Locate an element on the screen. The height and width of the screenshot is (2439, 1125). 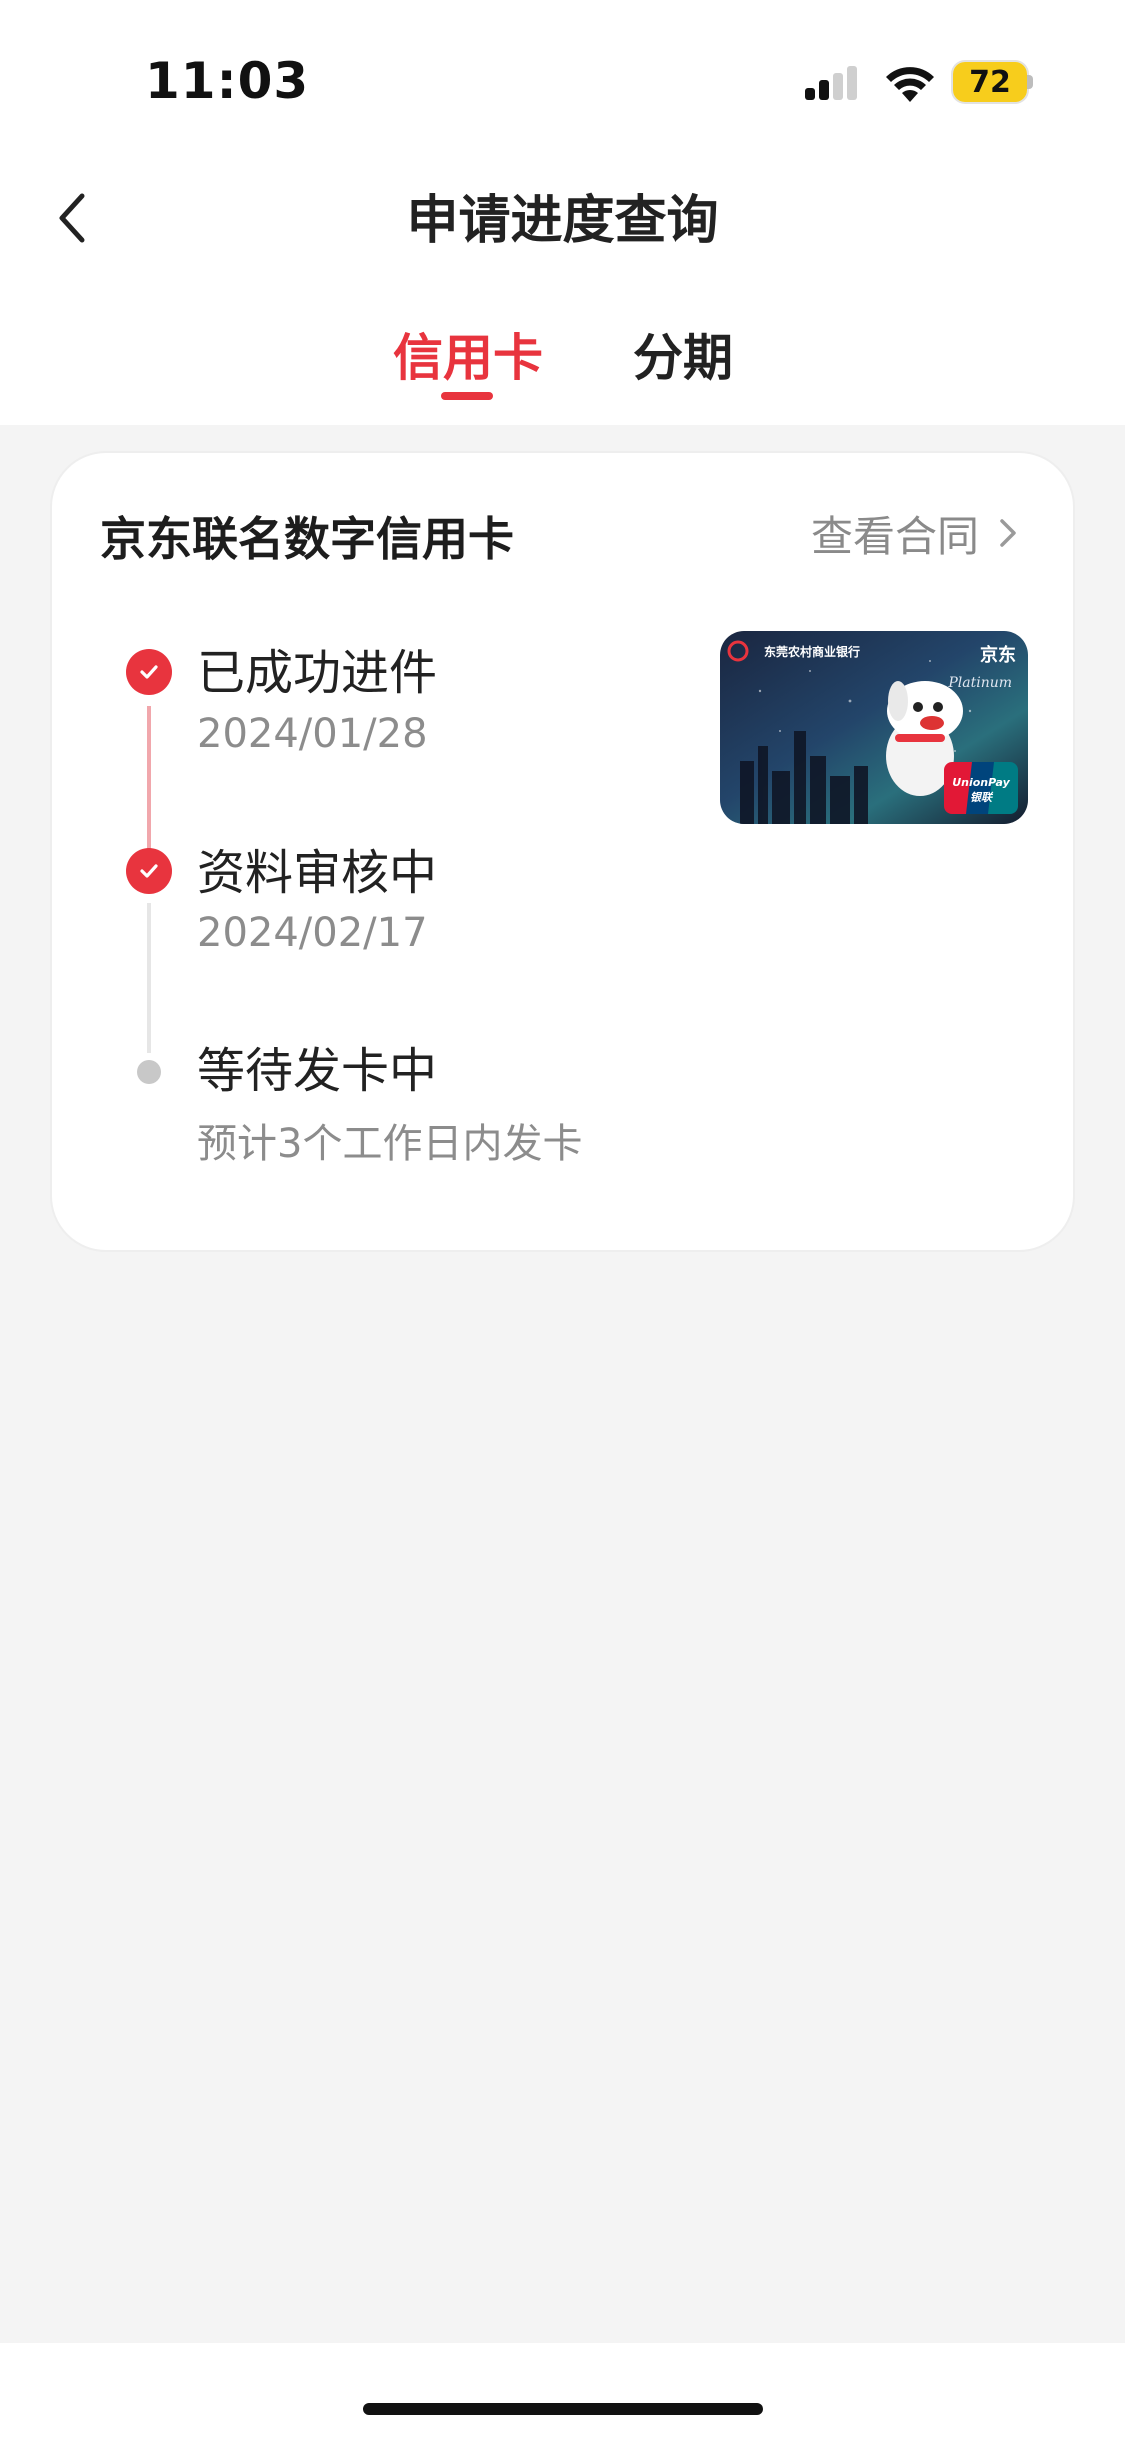
step-2-date: 2024/02/17 is located at coordinates (312, 933).